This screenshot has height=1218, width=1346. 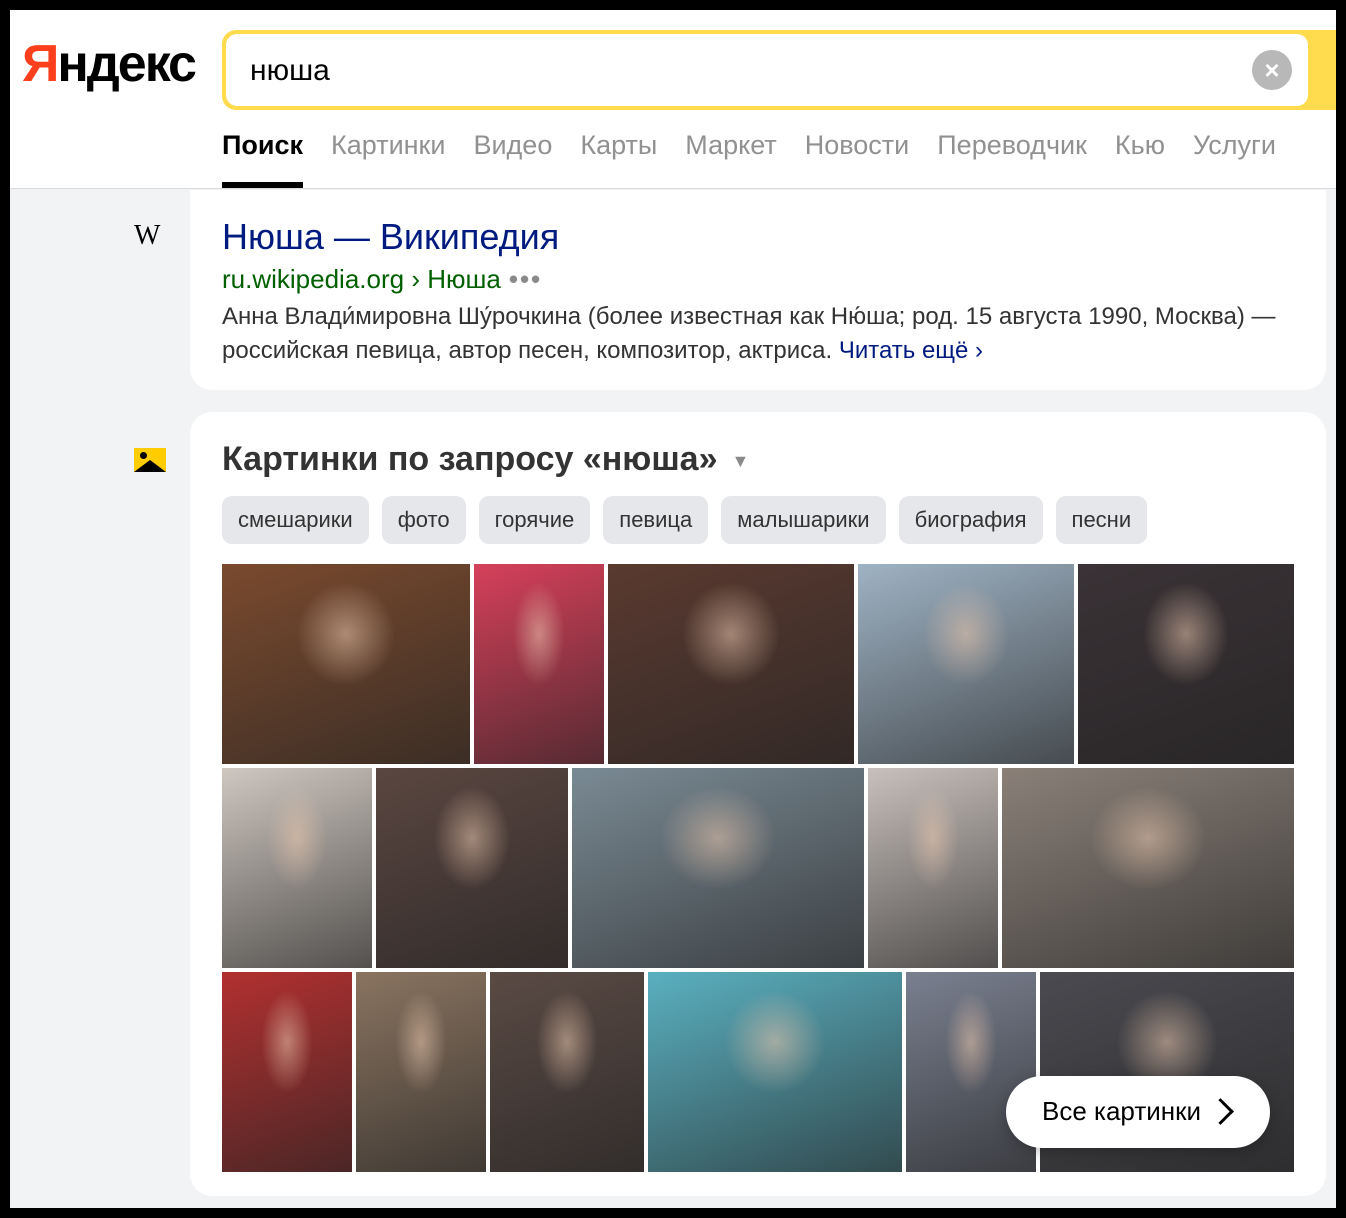 What do you see at coordinates (534, 520) in the screenshot?
I see `chip-hot: горячие` at bounding box center [534, 520].